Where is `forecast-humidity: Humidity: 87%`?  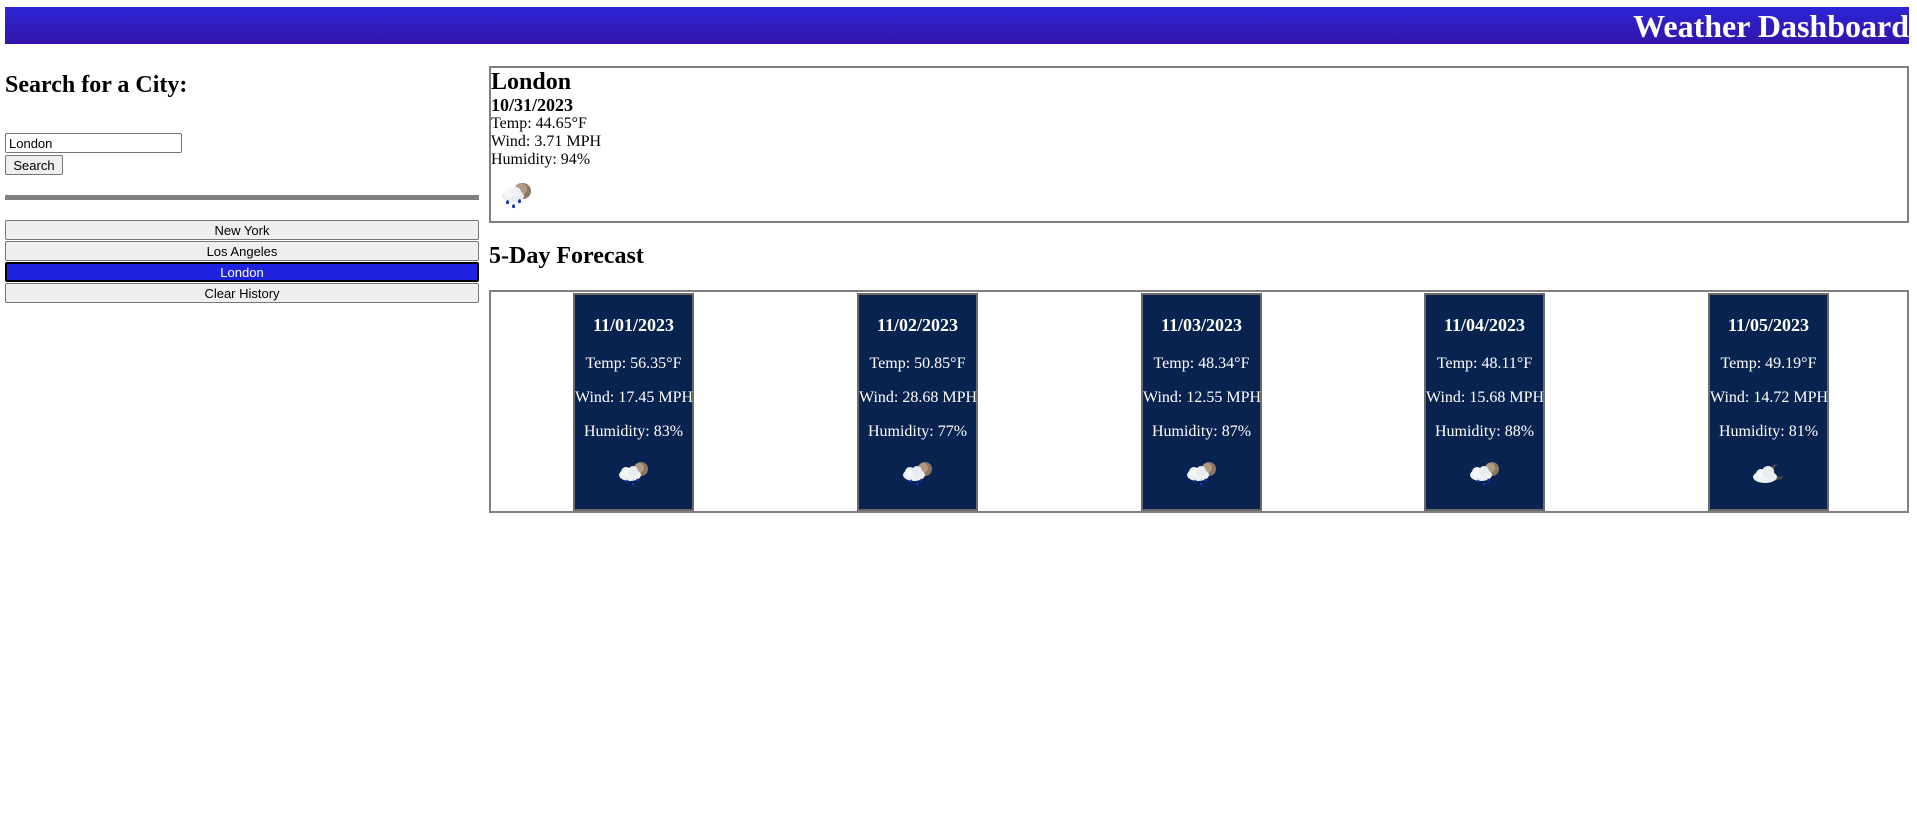
forecast-humidity: Humidity: 87% is located at coordinates (1201, 431).